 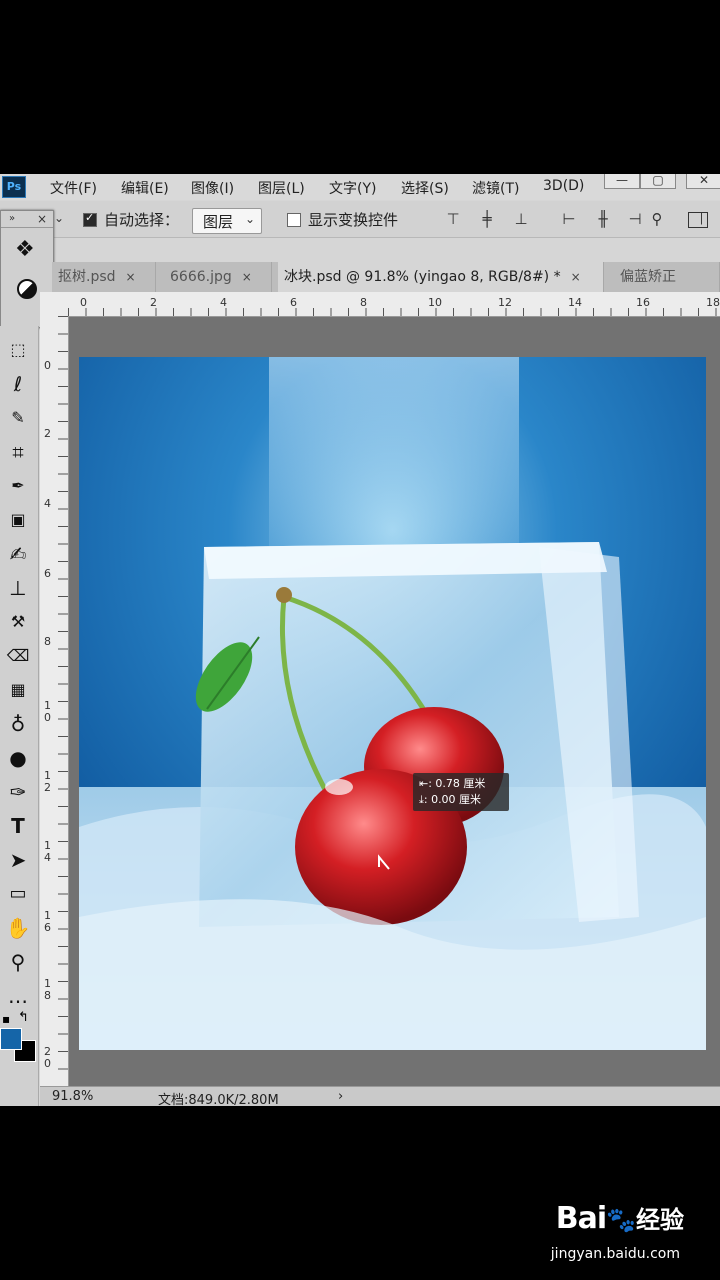 What do you see at coordinates (18, 384) in the screenshot?
I see `lasso-tool-icon: ℓ` at bounding box center [18, 384].